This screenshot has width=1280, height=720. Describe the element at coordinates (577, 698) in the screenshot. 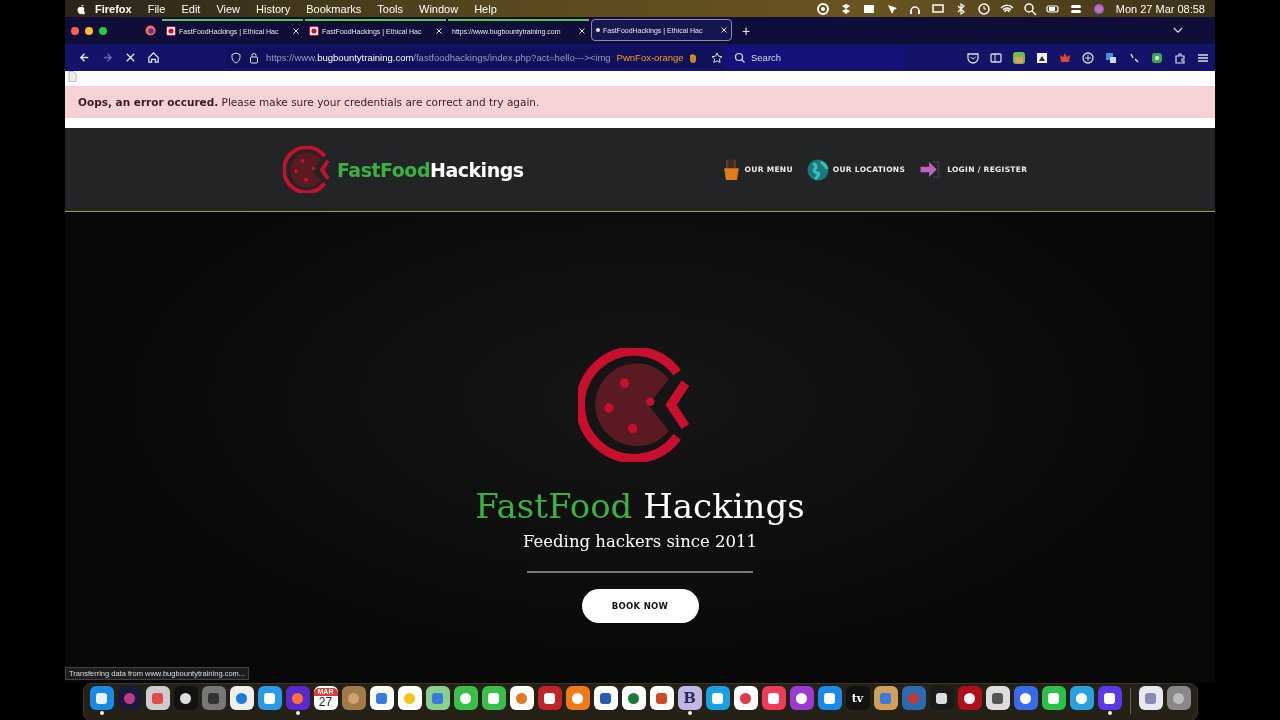

I see `book-icon` at that location.